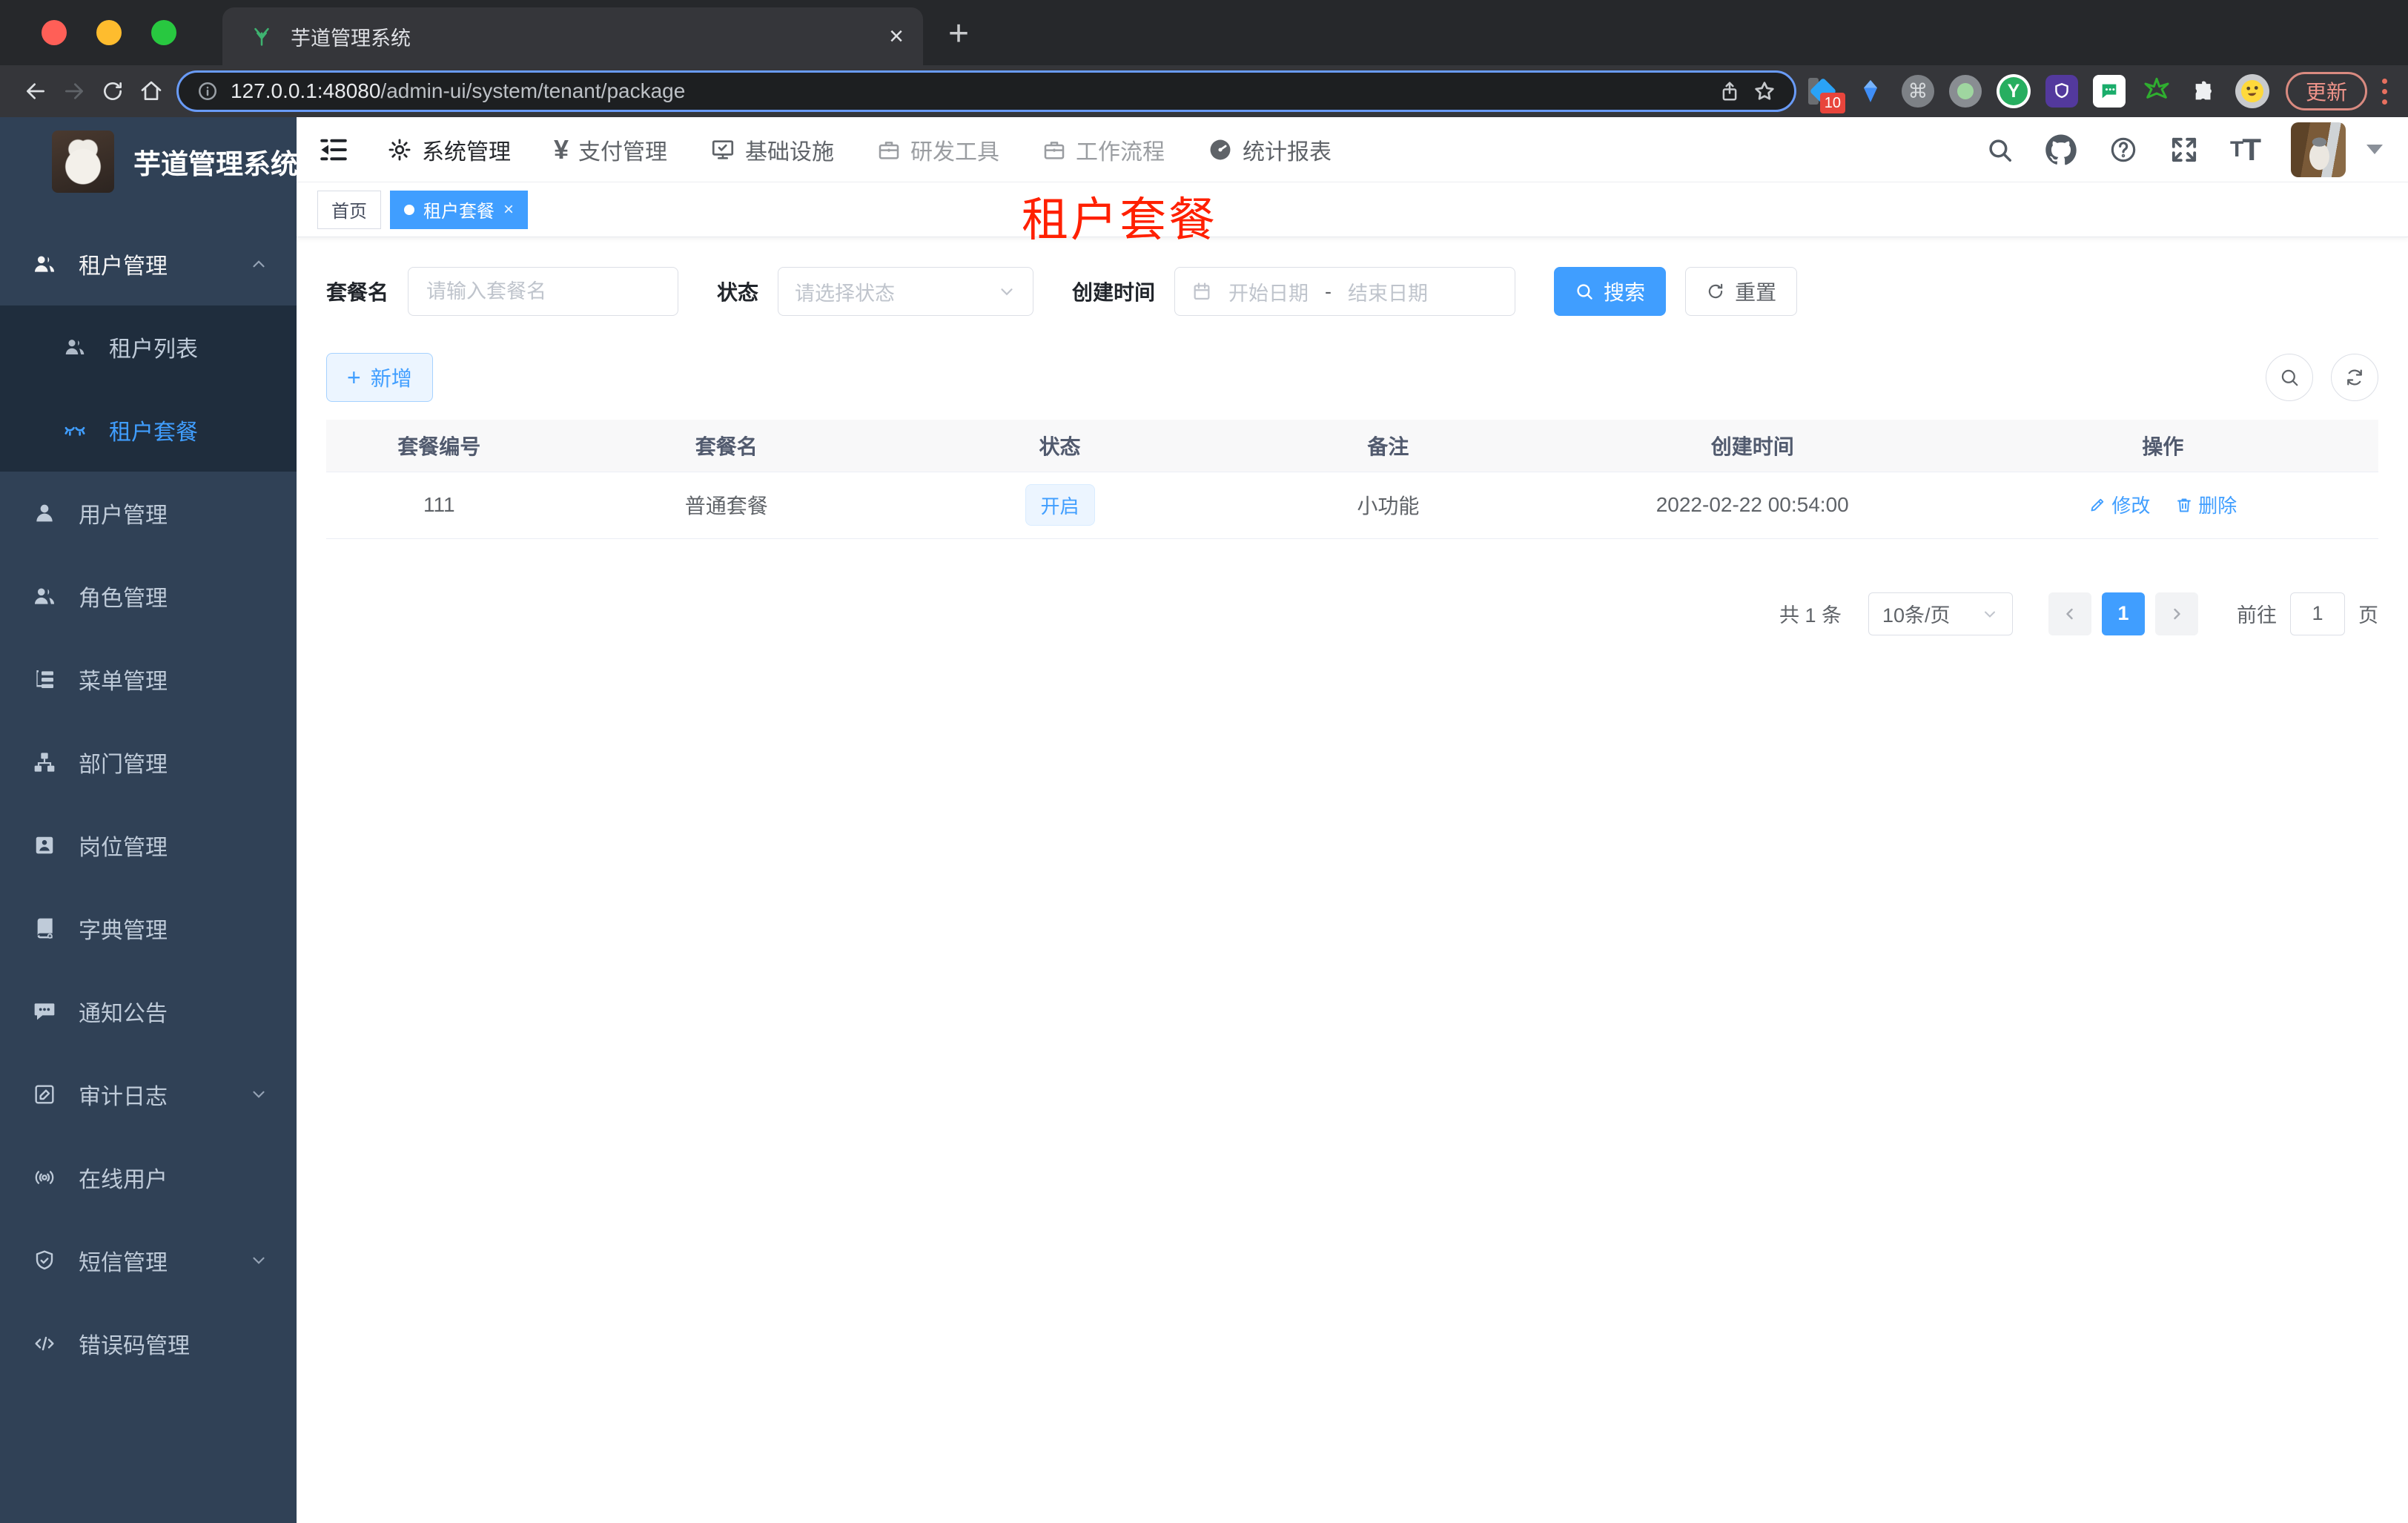  What do you see at coordinates (35, 91) in the screenshot?
I see `back-icon` at bounding box center [35, 91].